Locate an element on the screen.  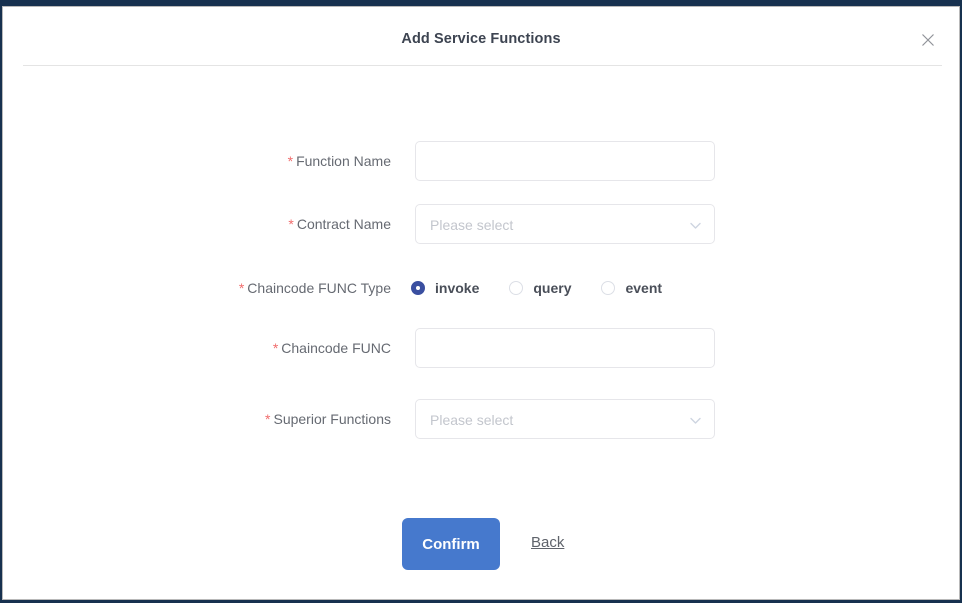
form-row-chaincode-func-type: * Chaincode FUNC Type invoke query event is located at coordinates (481, 288).